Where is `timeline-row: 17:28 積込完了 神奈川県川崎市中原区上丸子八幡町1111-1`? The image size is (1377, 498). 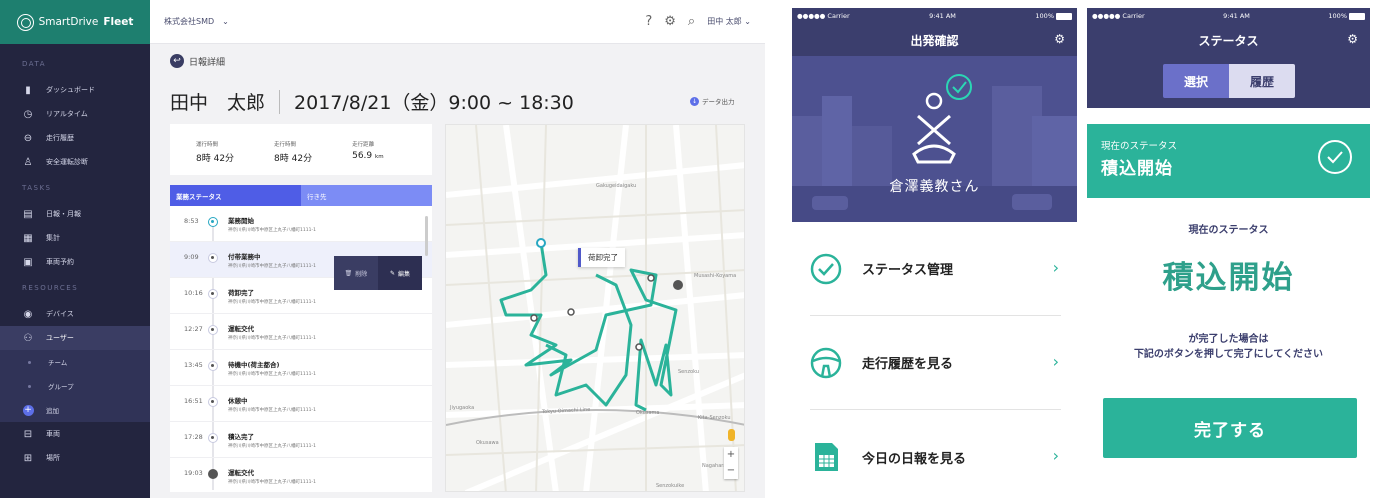
timeline-row: 17:28 積込完了 神奈川県川崎市中原区上丸子八幡町1111-1 is located at coordinates (301, 440).